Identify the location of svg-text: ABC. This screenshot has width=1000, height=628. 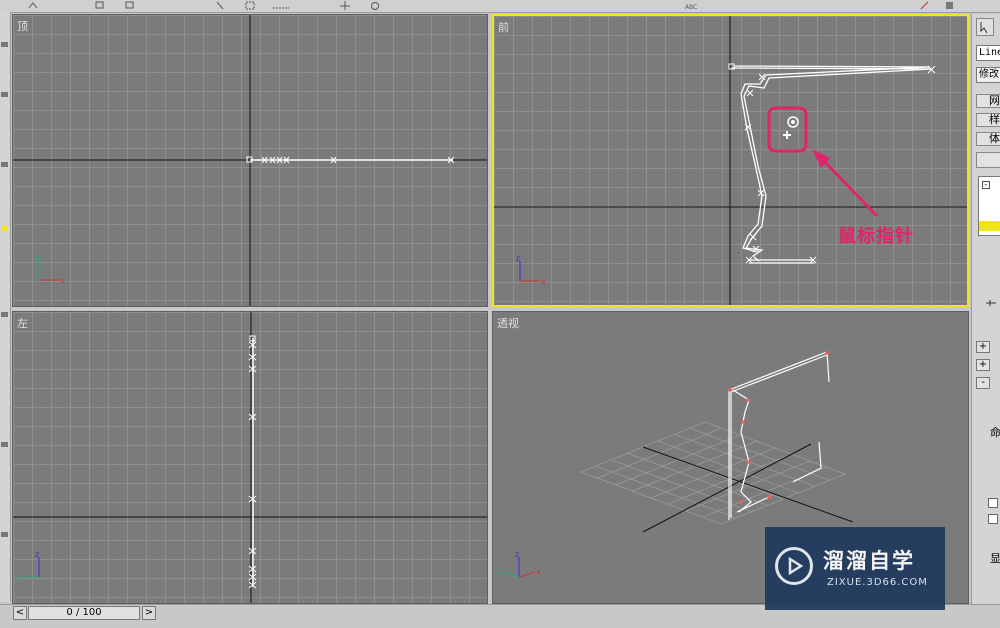
(691, 7).